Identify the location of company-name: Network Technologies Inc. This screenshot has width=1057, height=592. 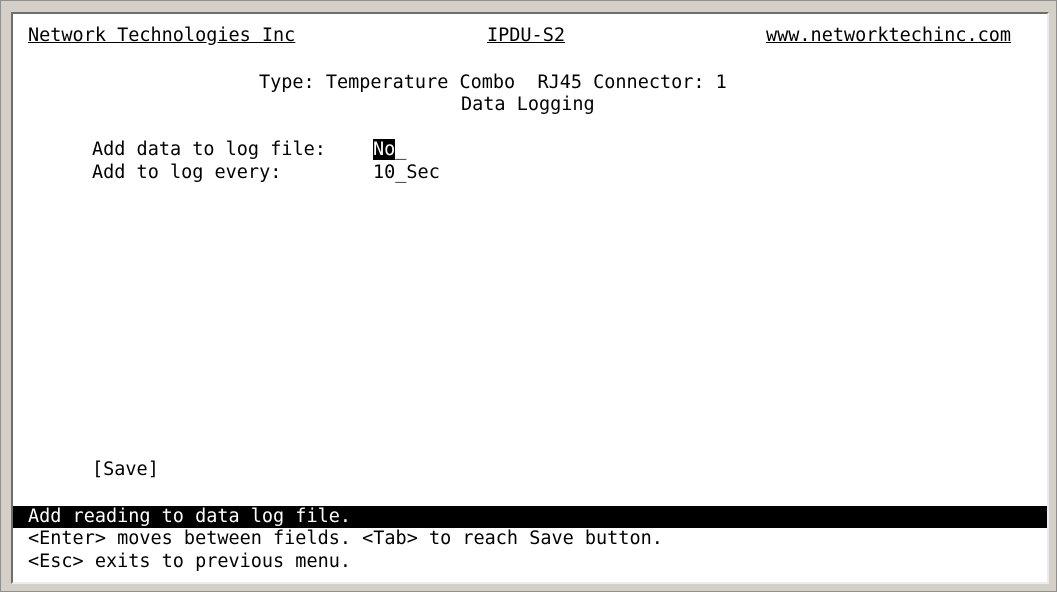
(162, 35).